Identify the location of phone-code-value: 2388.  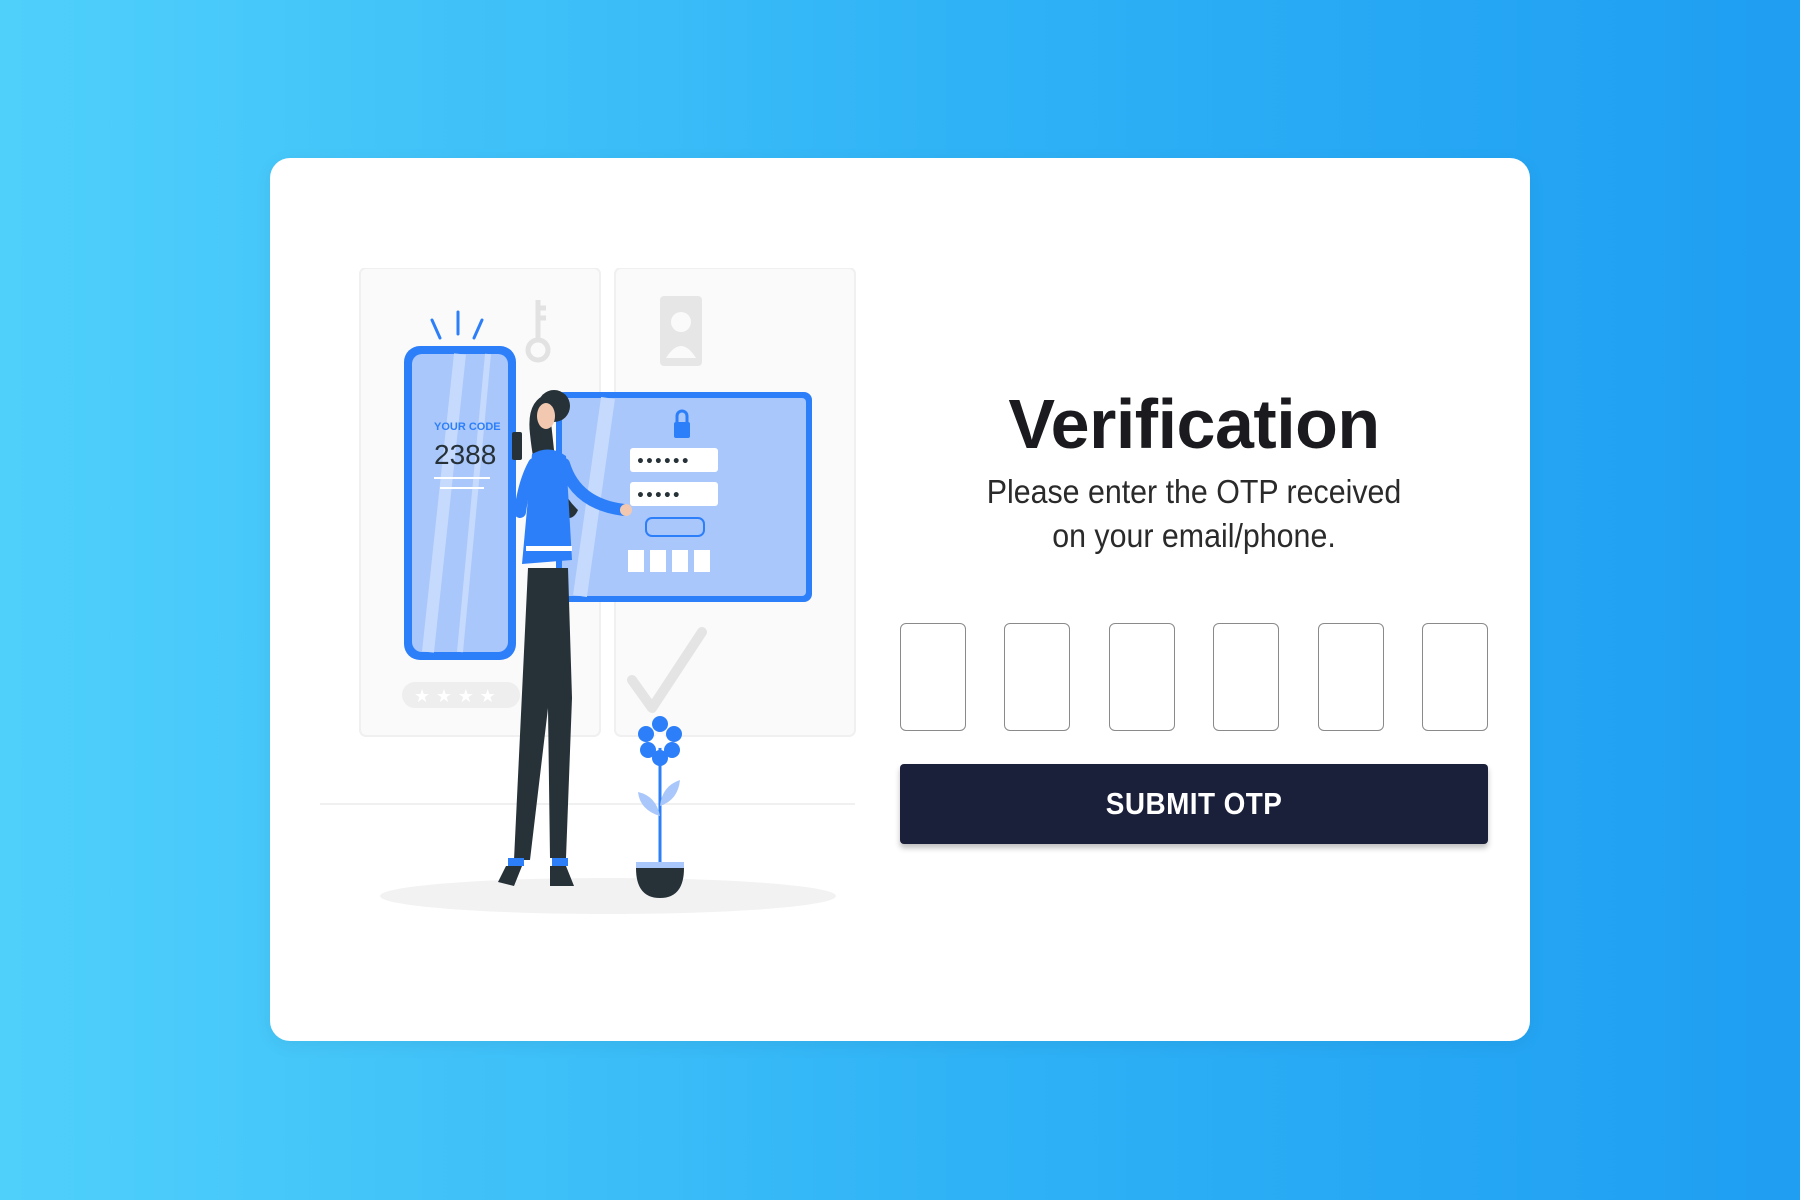
(465, 454).